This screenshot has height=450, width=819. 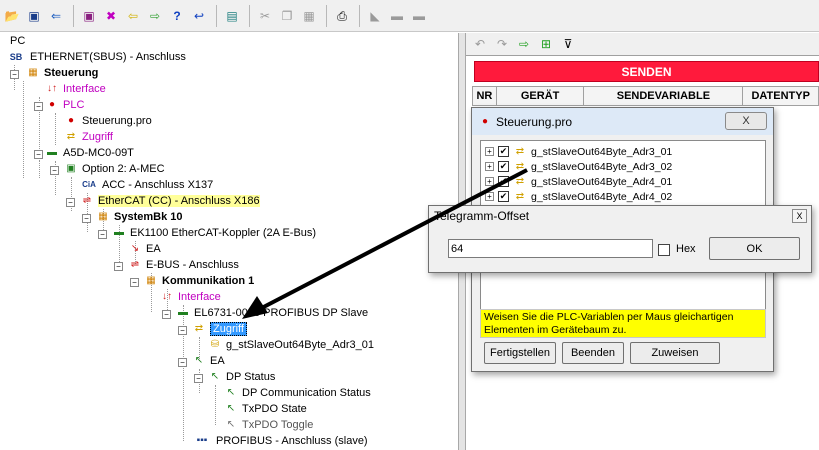 What do you see at coordinates (550, 248) in the screenshot?
I see `offset-input` at bounding box center [550, 248].